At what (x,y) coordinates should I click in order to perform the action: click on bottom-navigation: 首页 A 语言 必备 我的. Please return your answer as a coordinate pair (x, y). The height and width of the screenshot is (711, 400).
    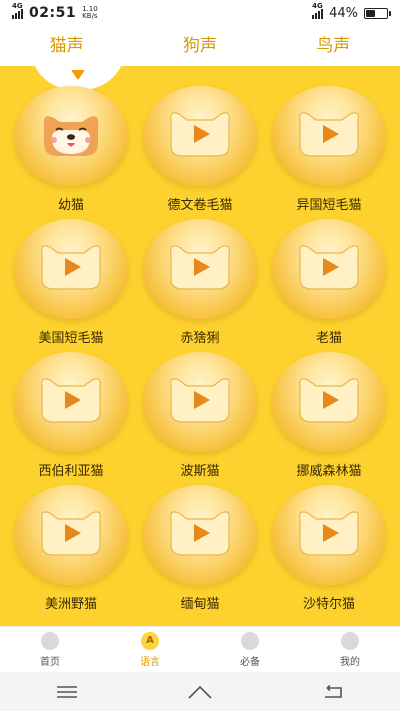
    Looking at the image, I should click on (200, 649).